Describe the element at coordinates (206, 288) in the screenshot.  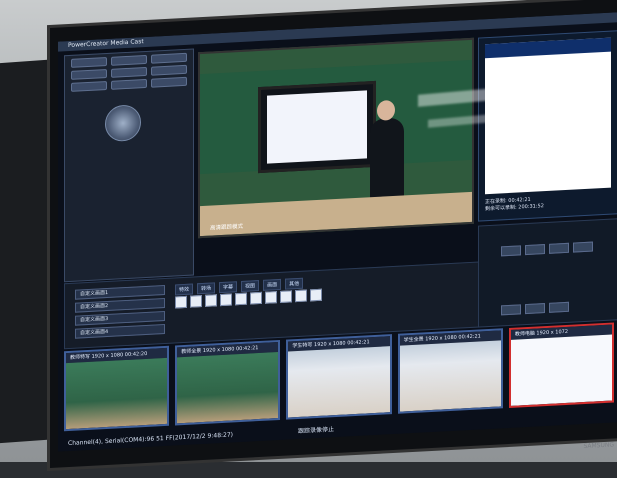
I see `tab-transition: 转场` at that location.